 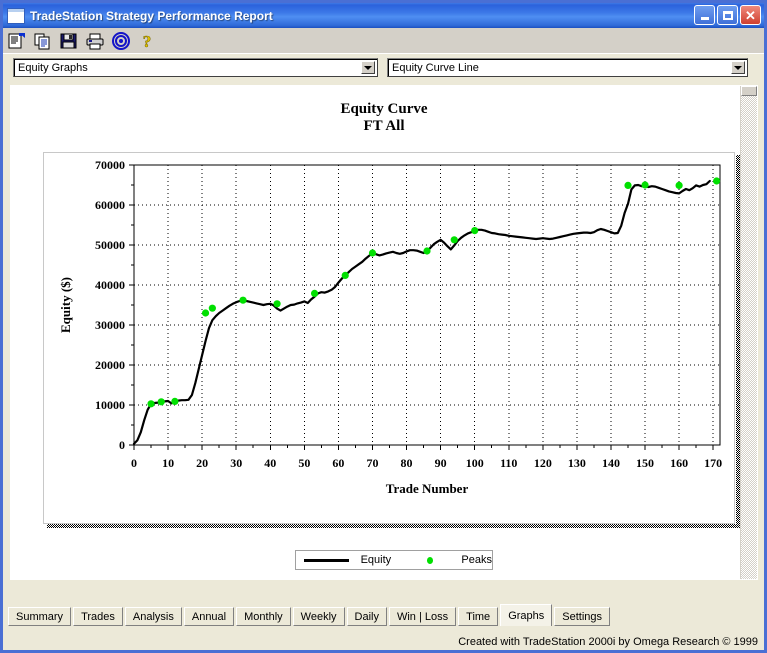 What do you see at coordinates (195, 67) in the screenshot?
I see `report-type-select: Equity Graphs` at bounding box center [195, 67].